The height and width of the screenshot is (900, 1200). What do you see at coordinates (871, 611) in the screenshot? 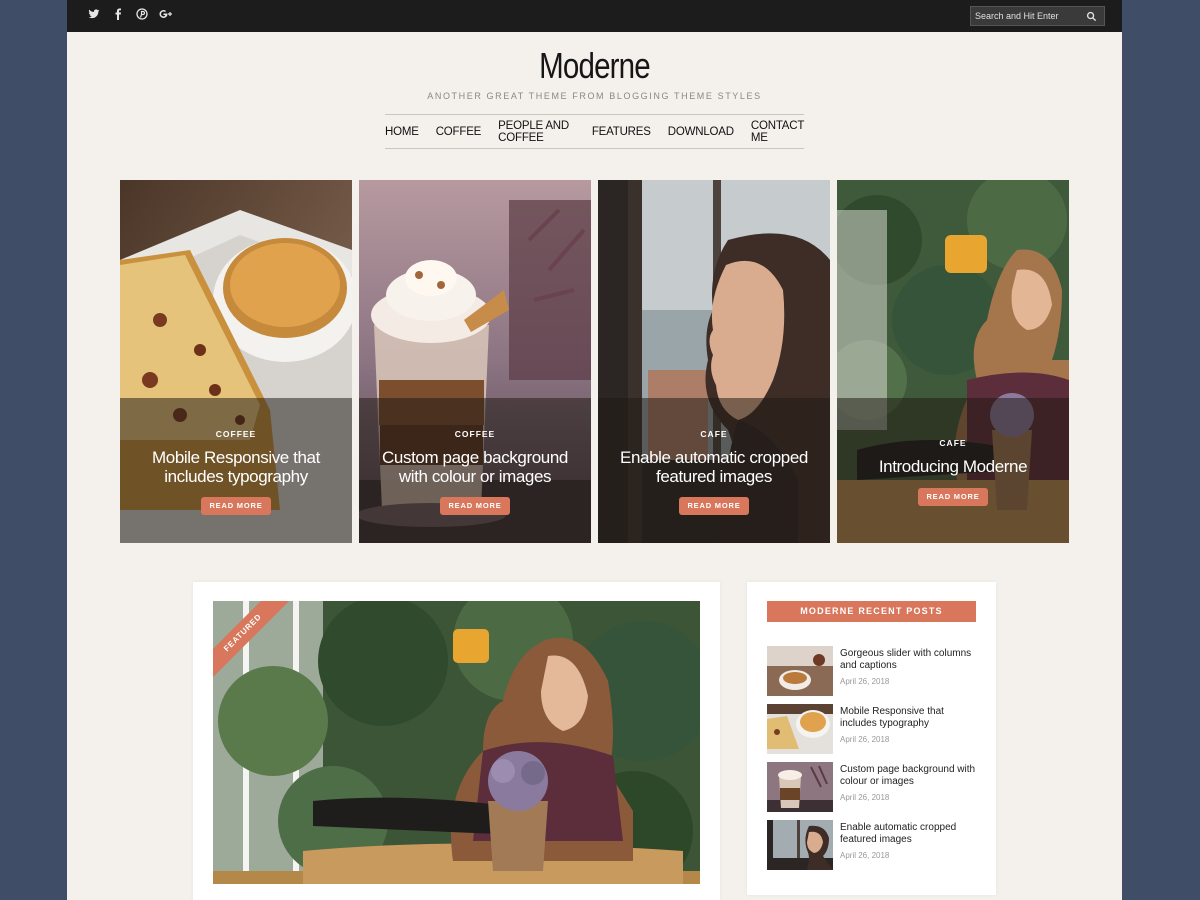
I see `widget-title: MODERNE RECENT POSTS` at bounding box center [871, 611].